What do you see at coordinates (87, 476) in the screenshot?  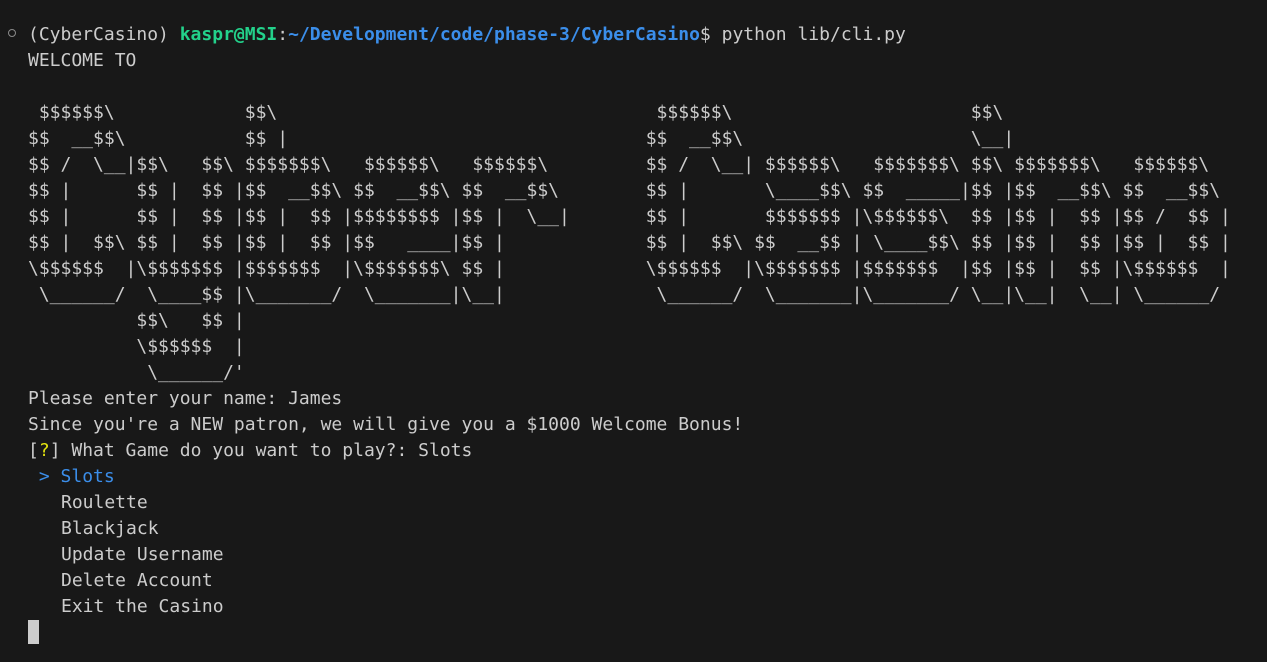 I see `menu-option-label: Slots` at bounding box center [87, 476].